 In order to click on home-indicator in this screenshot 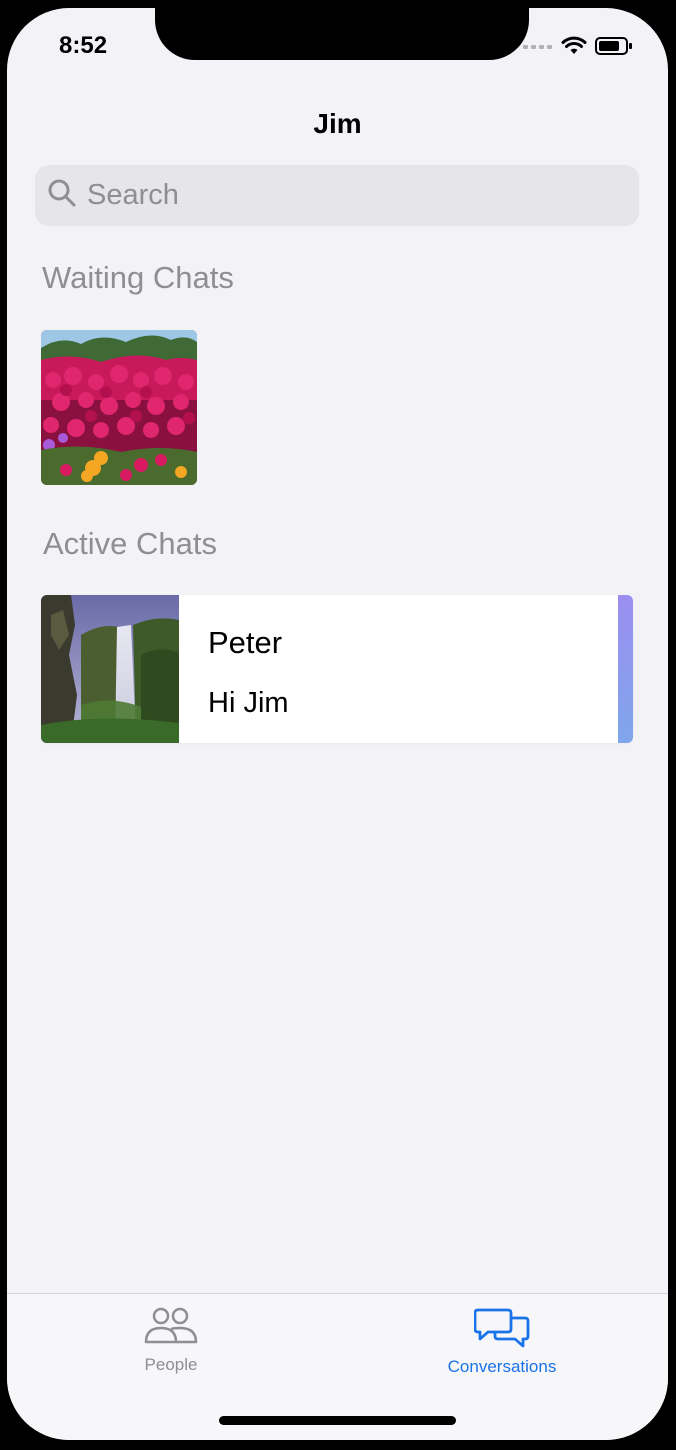, I will do `click(337, 1420)`.